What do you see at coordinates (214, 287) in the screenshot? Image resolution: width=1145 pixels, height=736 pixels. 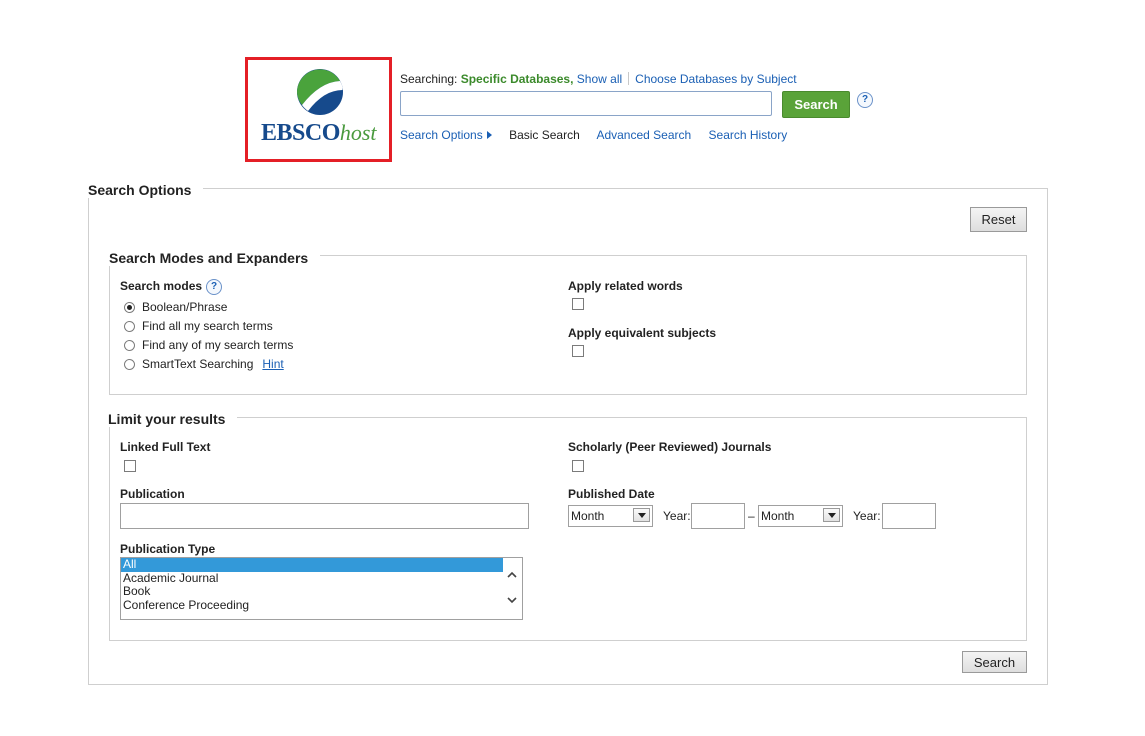 I see `search-modes-help-icon: ?` at bounding box center [214, 287].